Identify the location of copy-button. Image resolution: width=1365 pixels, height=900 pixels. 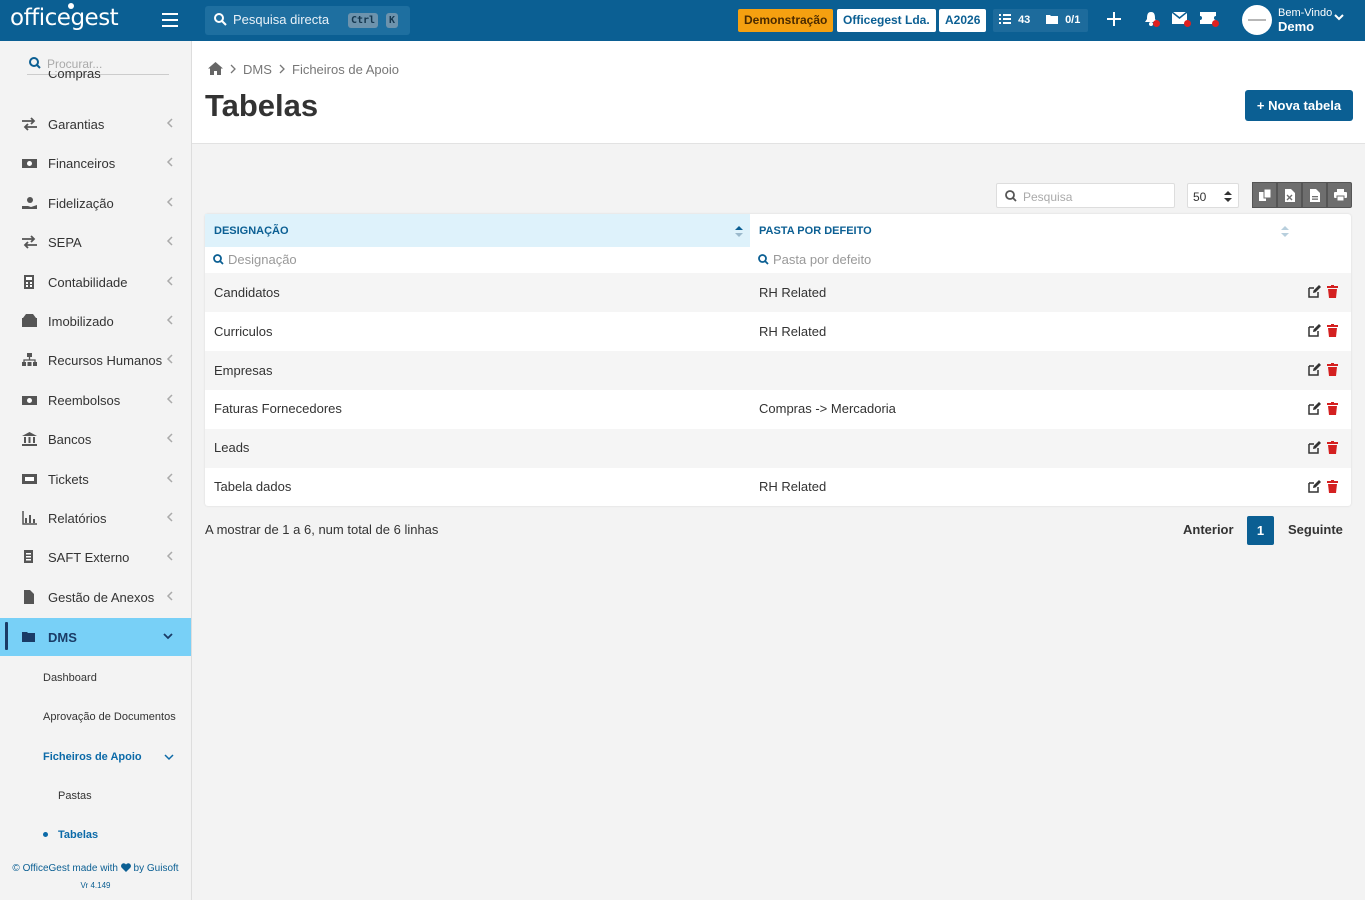
(1264, 195).